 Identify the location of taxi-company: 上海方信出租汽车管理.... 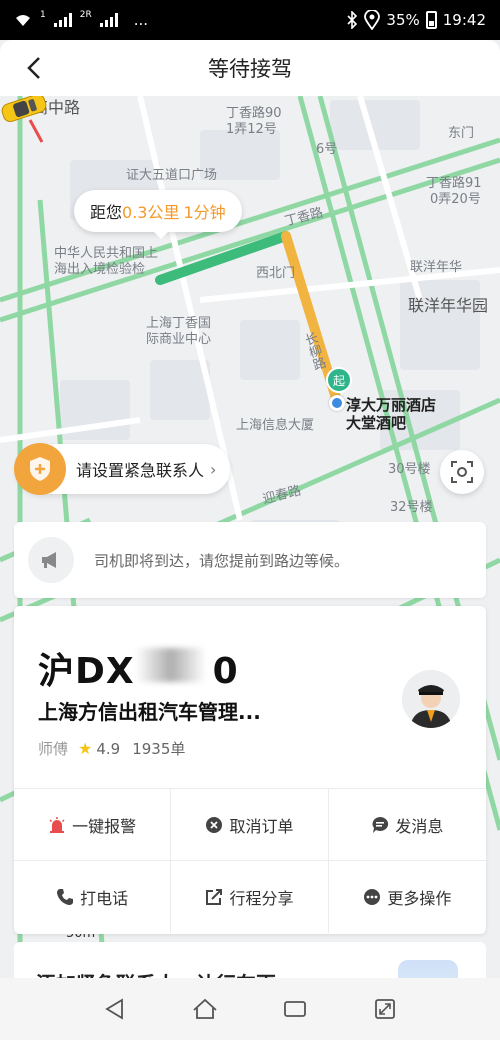
(149, 712).